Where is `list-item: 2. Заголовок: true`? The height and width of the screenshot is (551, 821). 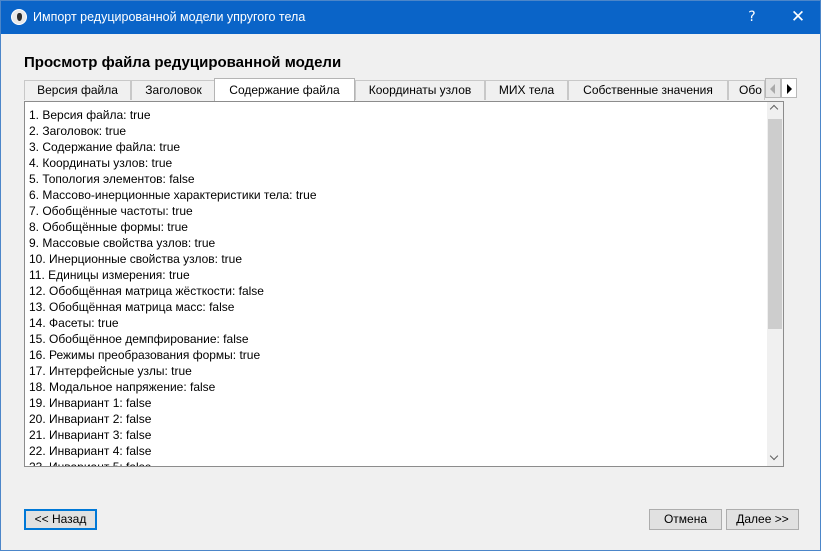 list-item: 2. Заголовок: true is located at coordinates (78, 131).